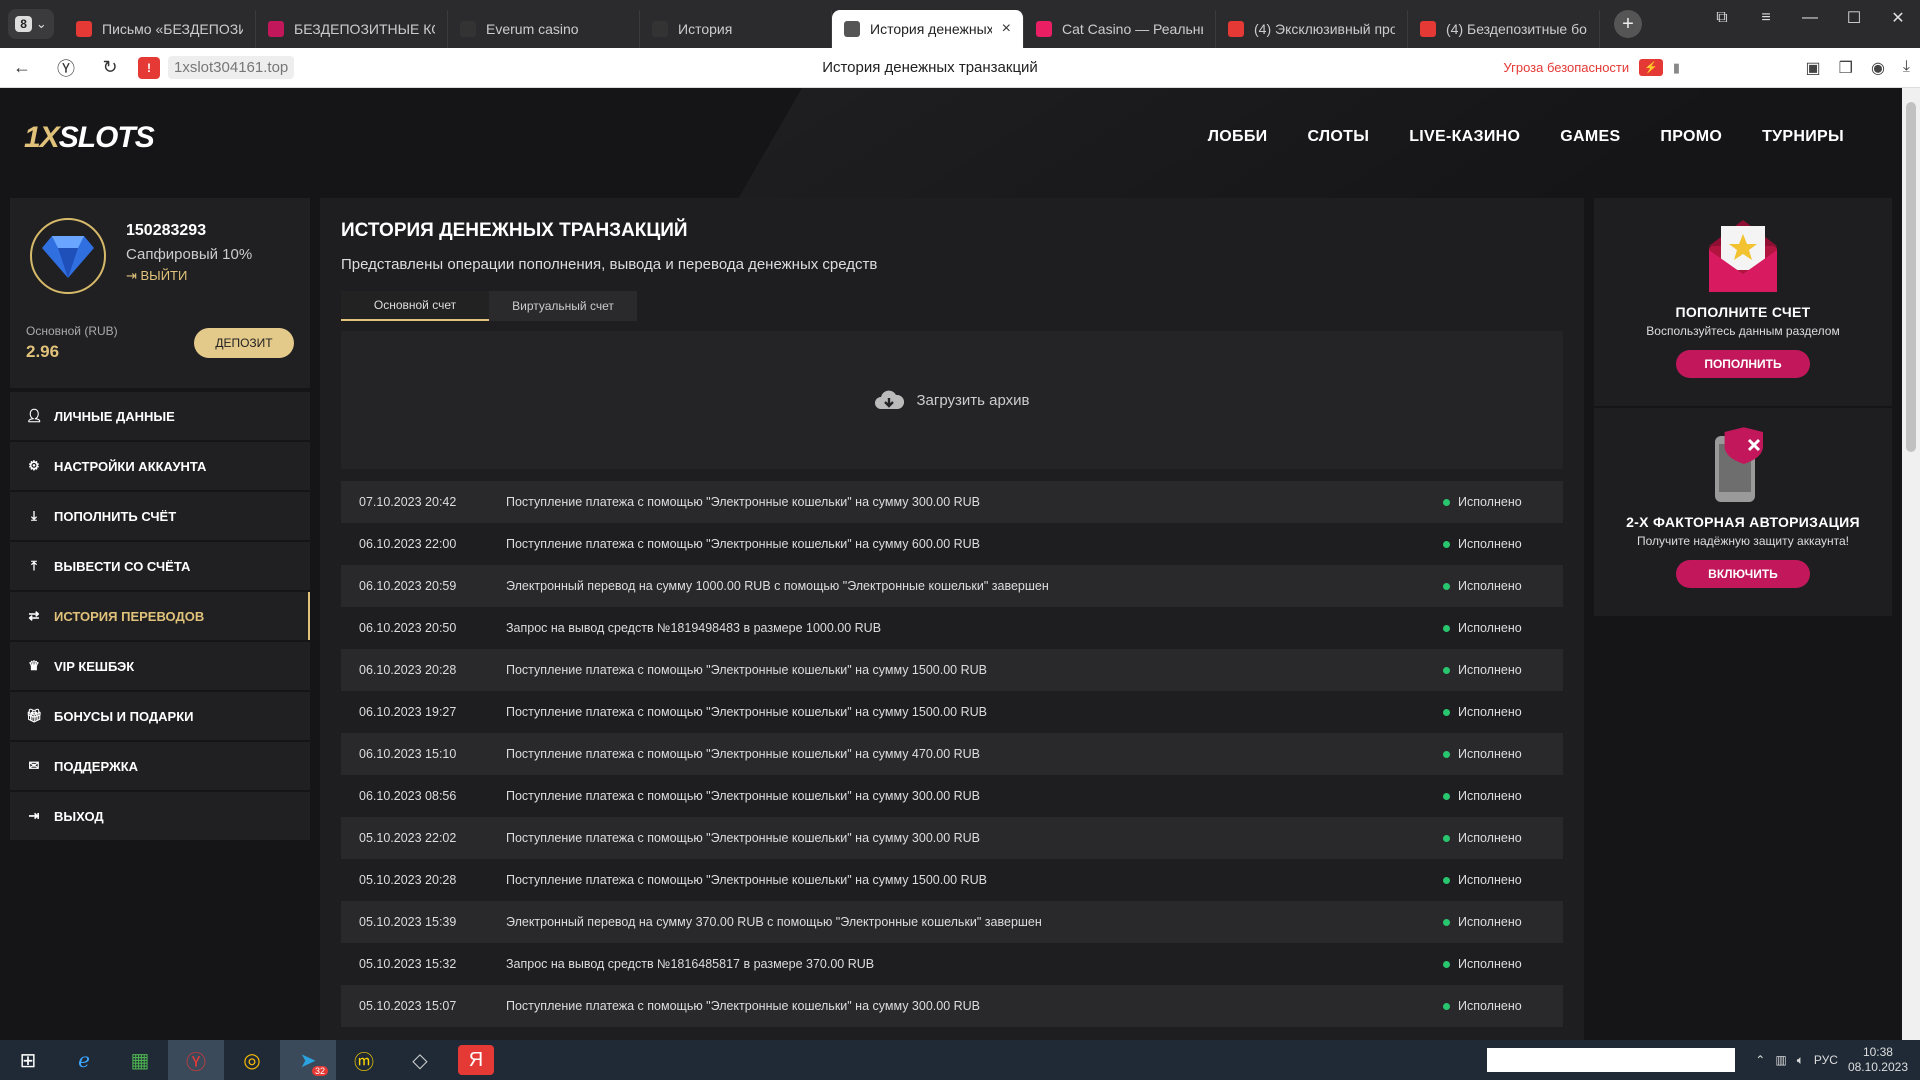 This screenshot has height=1080, width=1920. I want to click on site-warning-icon: !, so click(149, 67).